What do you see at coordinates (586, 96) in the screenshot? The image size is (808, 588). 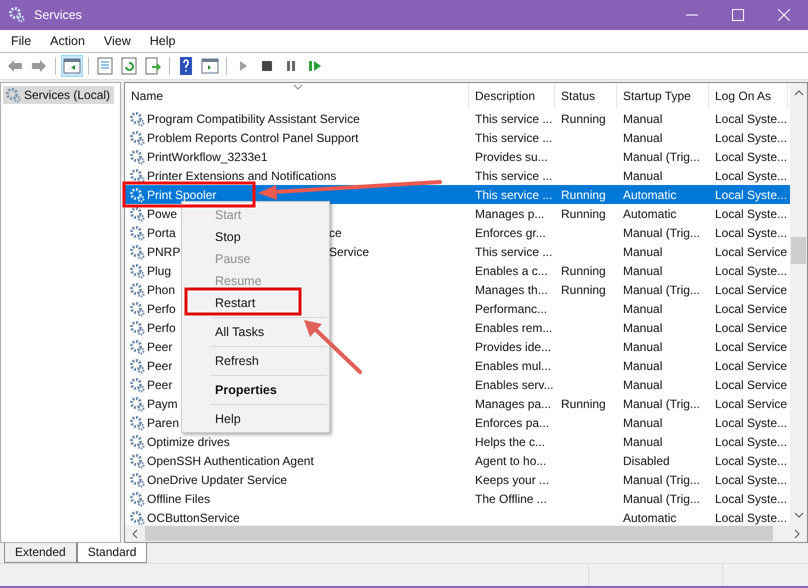 I see `column-header: Status` at bounding box center [586, 96].